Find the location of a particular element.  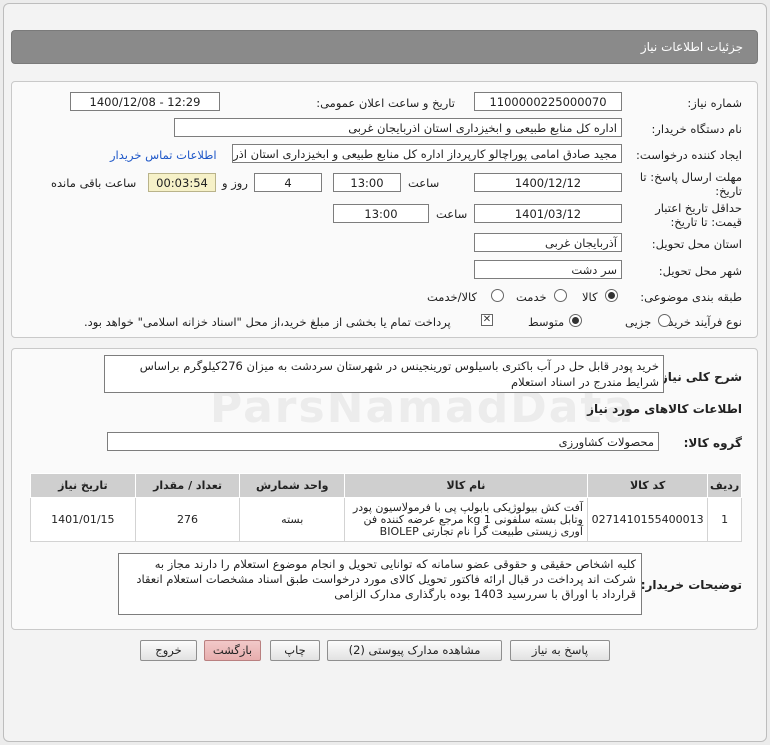

summary-label: شرح کلی نیاز: is located at coordinates (699, 377).